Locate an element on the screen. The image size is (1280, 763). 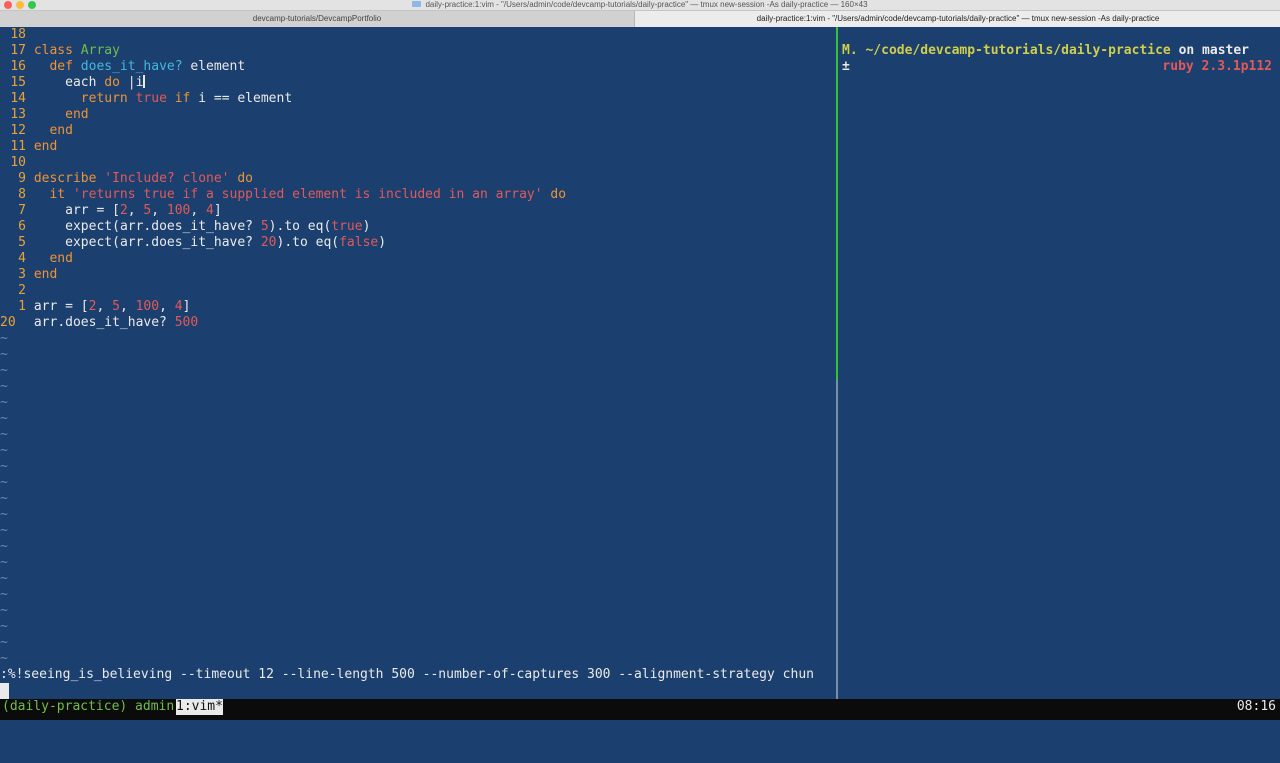
line-number: 6 is located at coordinates (22, 226).